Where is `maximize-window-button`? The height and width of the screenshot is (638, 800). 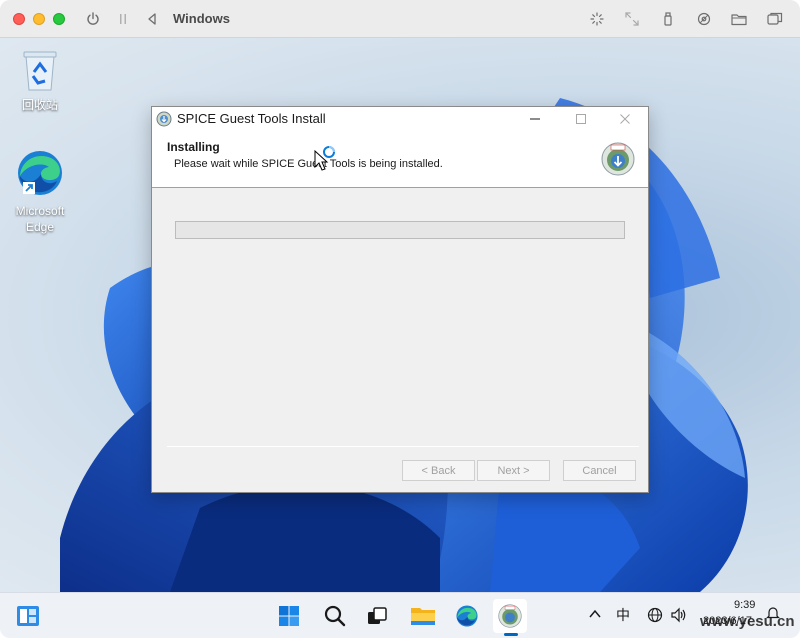 maximize-window-button is located at coordinates (59, 19).